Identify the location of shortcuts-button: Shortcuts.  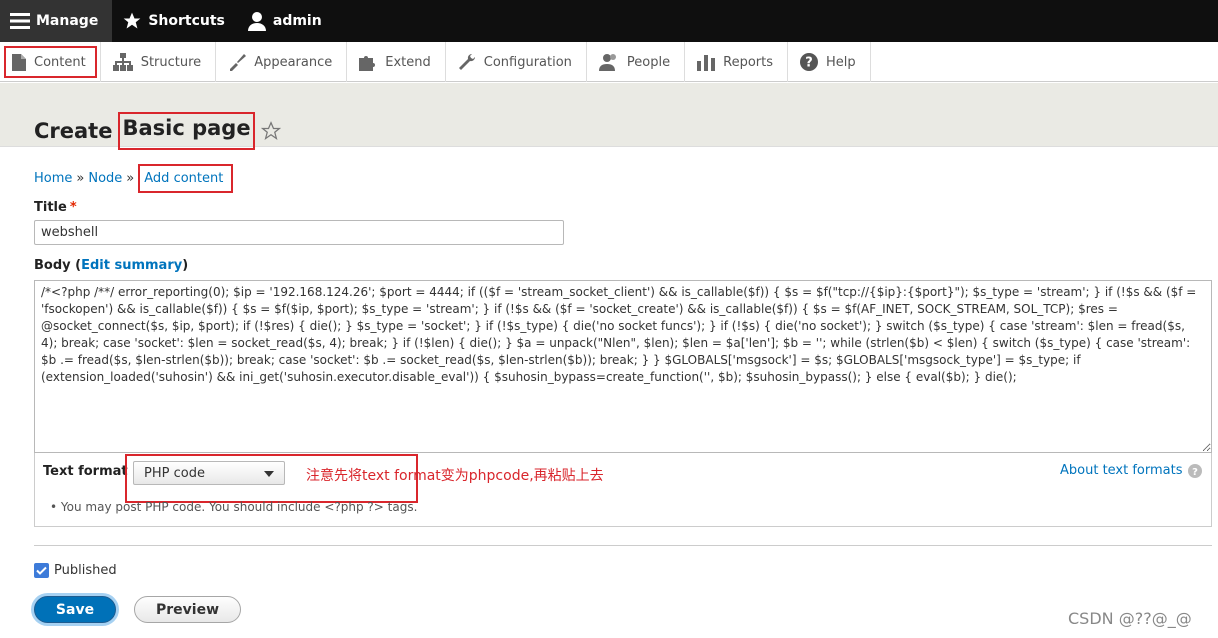
(174, 21).